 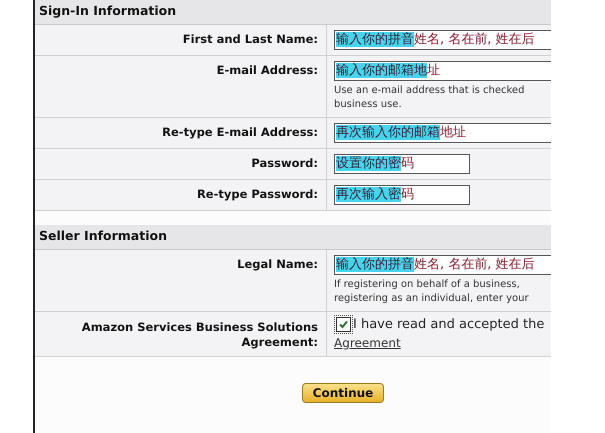 What do you see at coordinates (240, 132) in the screenshot?
I see `field-label: Re-type E-mail Address:` at bounding box center [240, 132].